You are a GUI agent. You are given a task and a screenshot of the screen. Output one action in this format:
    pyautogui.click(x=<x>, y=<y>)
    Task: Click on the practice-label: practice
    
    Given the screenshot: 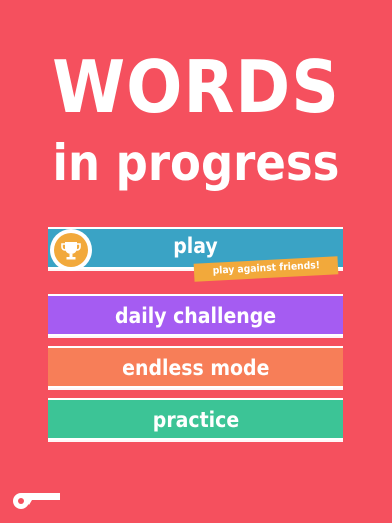 What is the action you would take?
    pyautogui.click(x=195, y=420)
    